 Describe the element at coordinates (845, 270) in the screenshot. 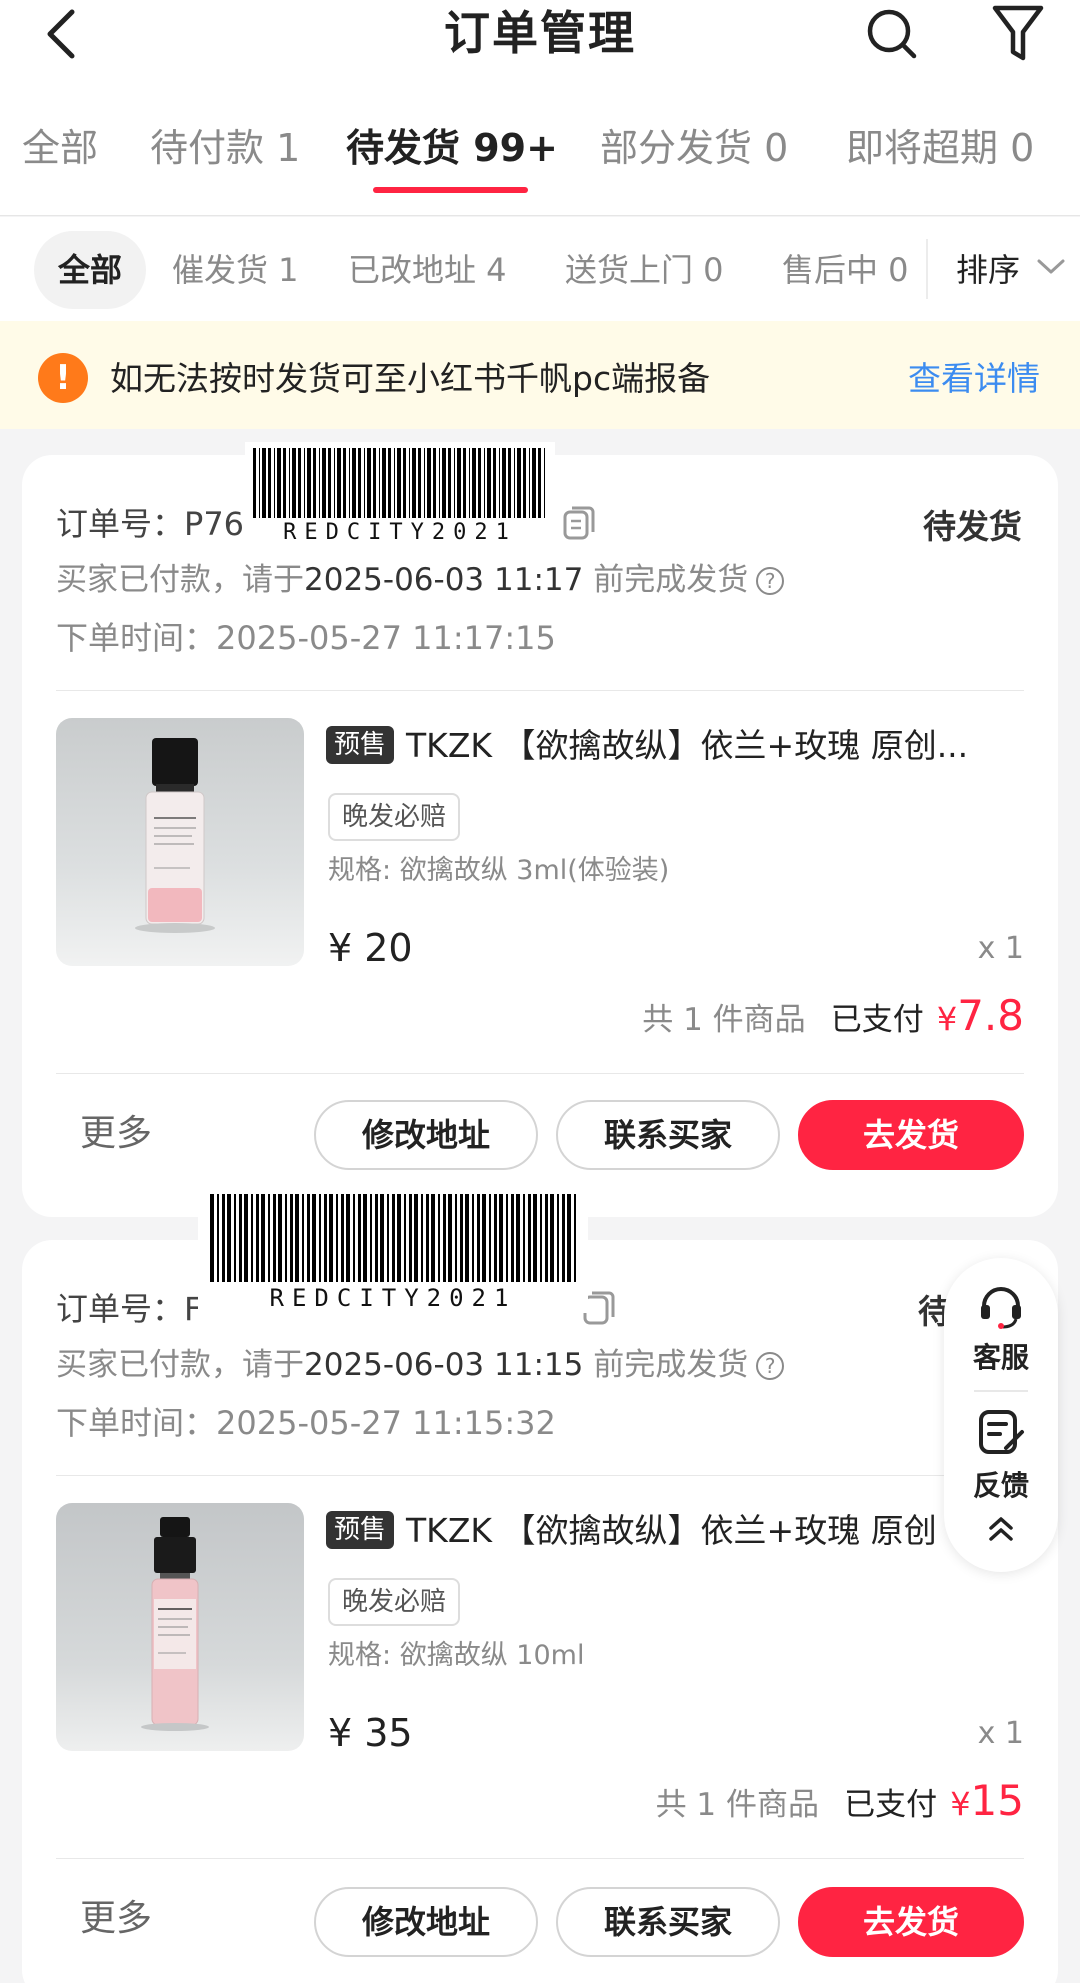

I see `chip-after-sales: 售后中 0` at that location.